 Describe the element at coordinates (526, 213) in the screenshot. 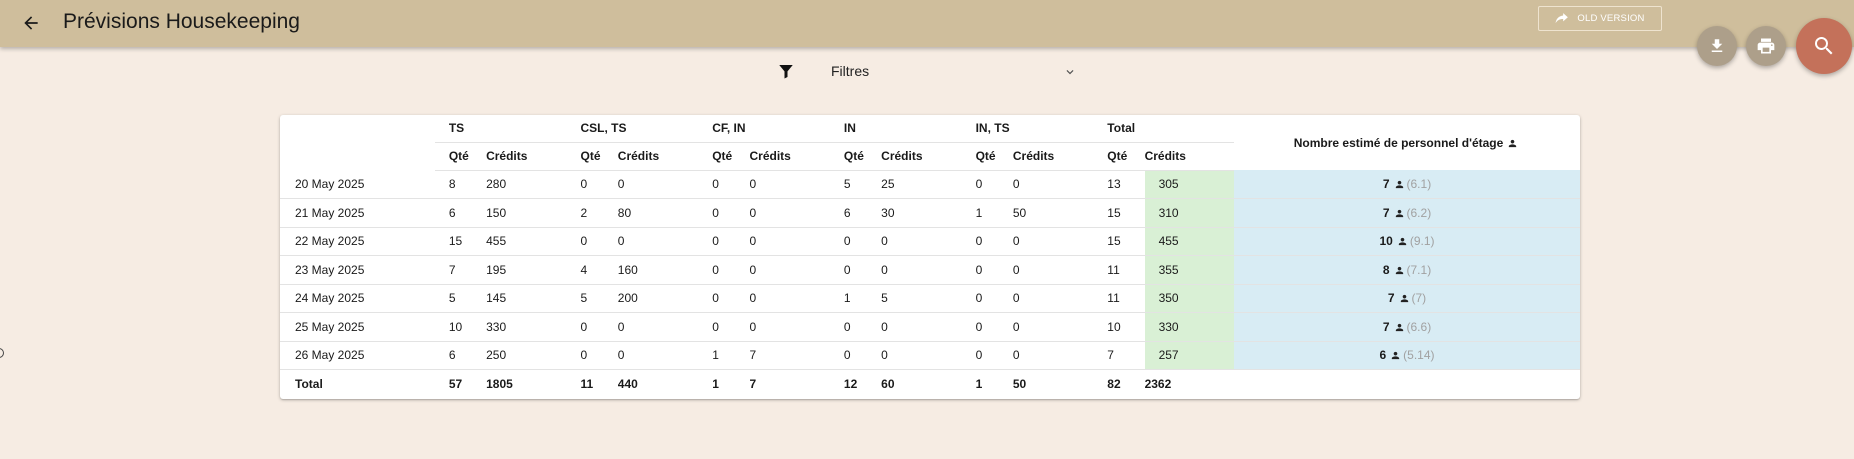

I see `credits-cell: 150` at that location.